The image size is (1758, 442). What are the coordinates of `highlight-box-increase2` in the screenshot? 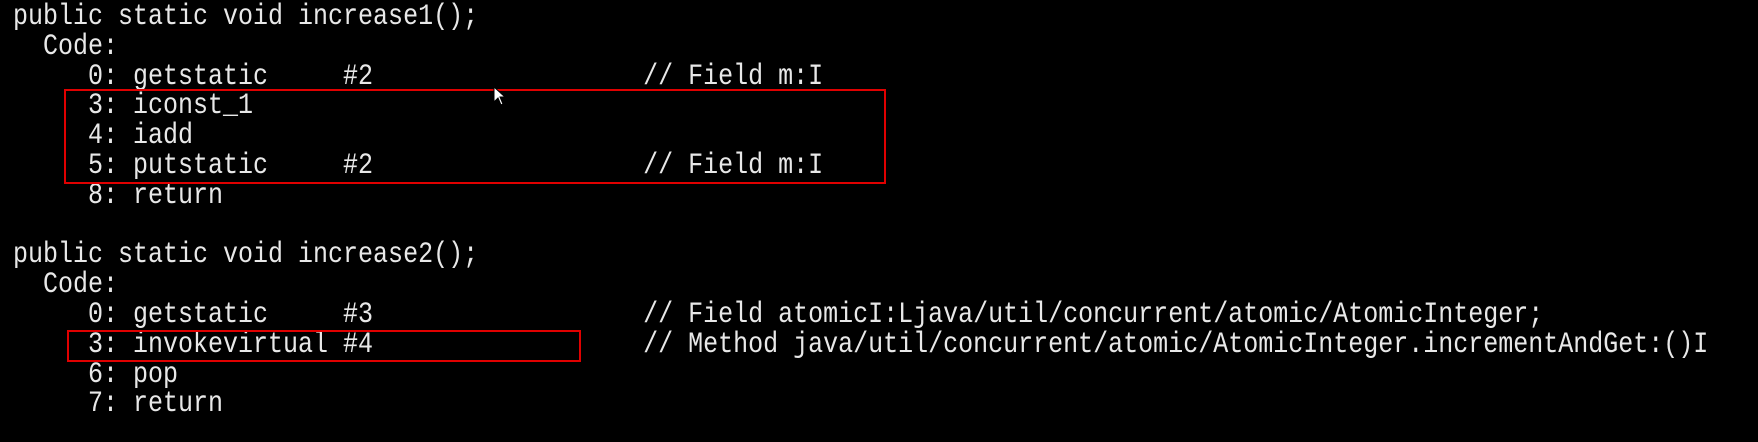 It's located at (324, 346).